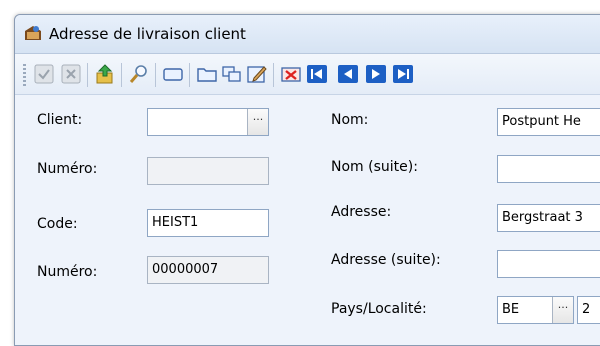 This screenshot has height=346, width=600. I want to click on first-icon, so click(317, 74).